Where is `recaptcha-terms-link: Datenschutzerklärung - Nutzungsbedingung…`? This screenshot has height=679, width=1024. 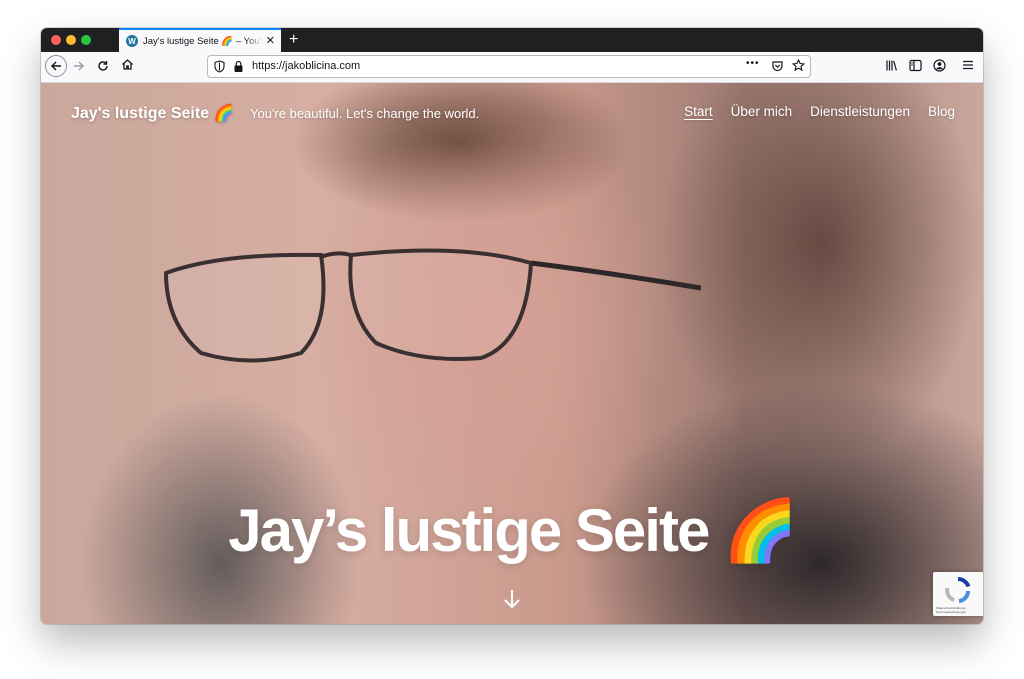
recaptcha-terms-link: Datenschutzerklärung - Nutzungsbedingung… is located at coordinates (959, 610).